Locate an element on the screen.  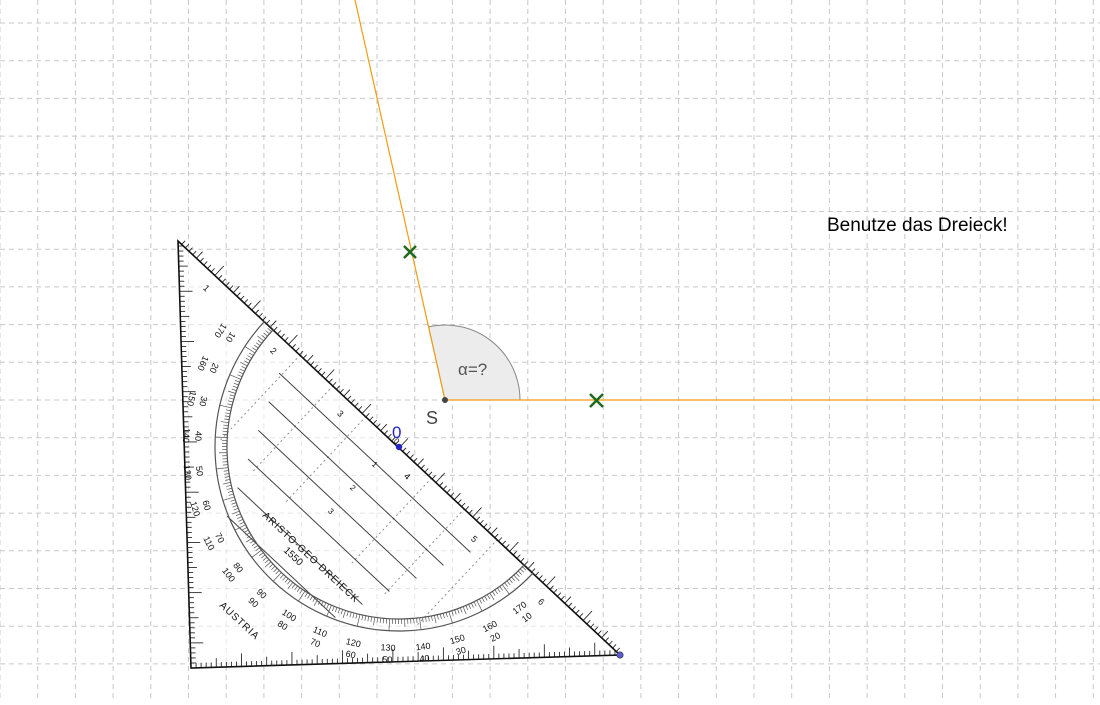
set-square-zero-point is located at coordinates (399, 447).